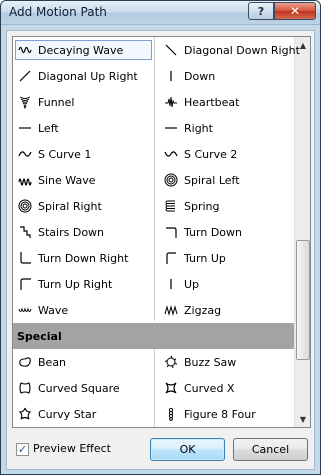 This screenshot has width=321, height=475. Describe the element at coordinates (224, 284) in the screenshot. I see `motion-path-item-up: Up` at that location.